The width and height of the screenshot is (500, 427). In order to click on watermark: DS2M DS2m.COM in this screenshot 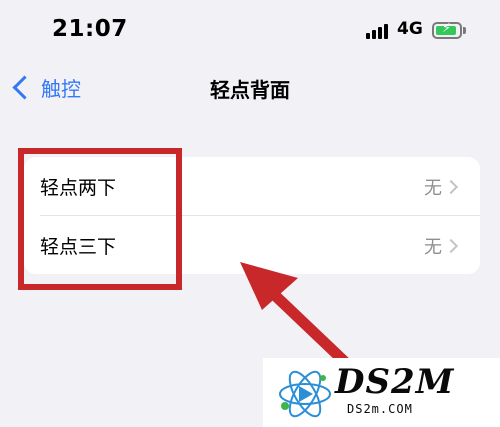, I will do `click(381, 392)`.